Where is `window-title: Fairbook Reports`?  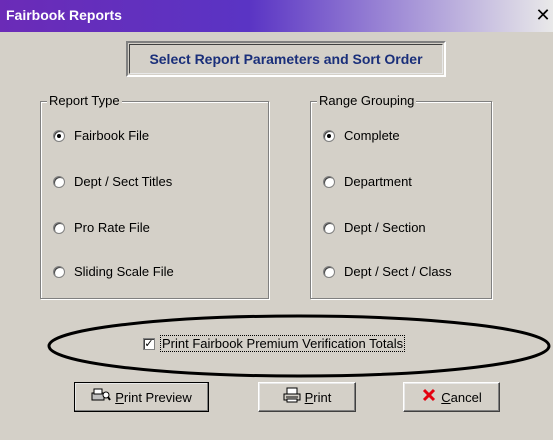
window-title: Fairbook Reports is located at coordinates (64, 15).